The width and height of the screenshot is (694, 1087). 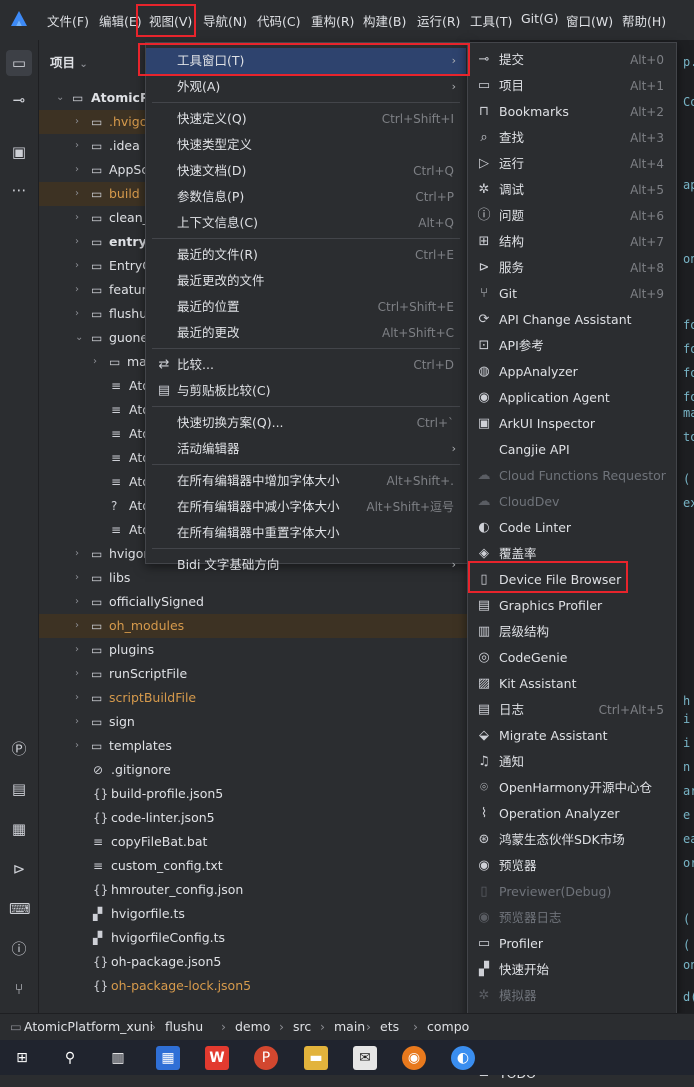 I want to click on tree-row: {} build-profile.json5, so click(x=254, y=794).